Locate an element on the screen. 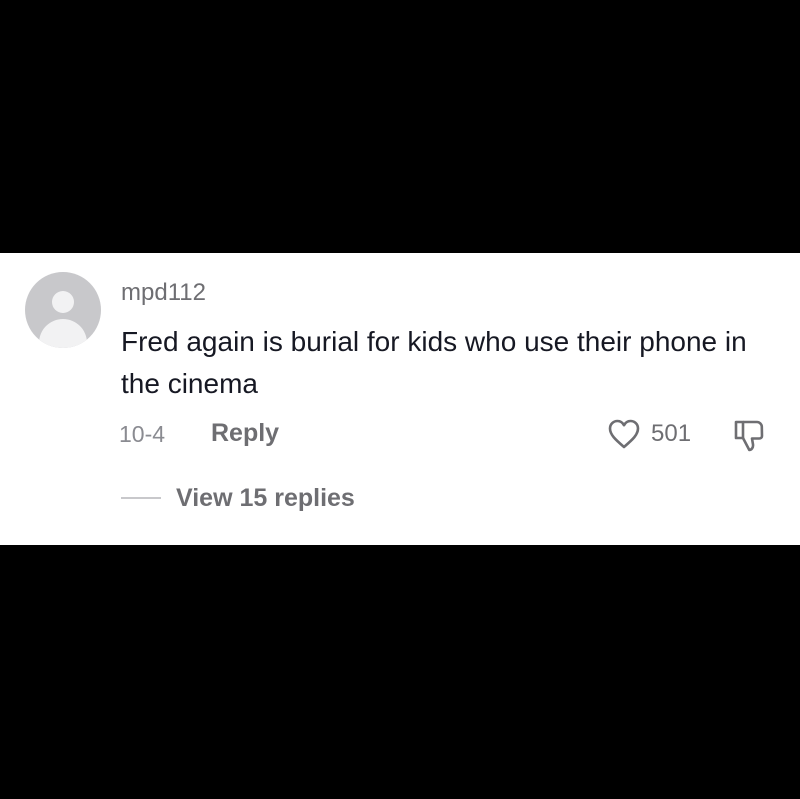  like-button: 501 is located at coordinates (649, 434).